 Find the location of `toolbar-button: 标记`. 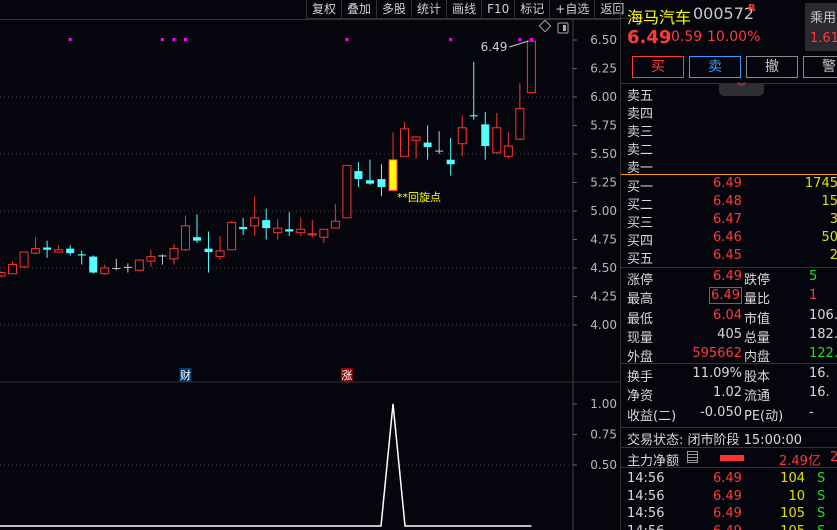

toolbar-button: 标记 is located at coordinates (532, 9).